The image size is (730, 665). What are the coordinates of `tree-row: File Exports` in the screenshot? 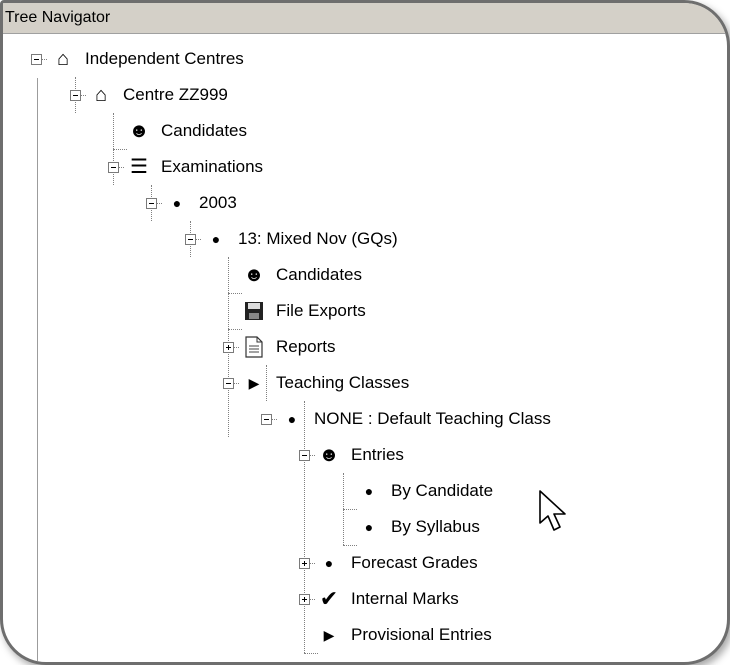 It's located at (353, 311).